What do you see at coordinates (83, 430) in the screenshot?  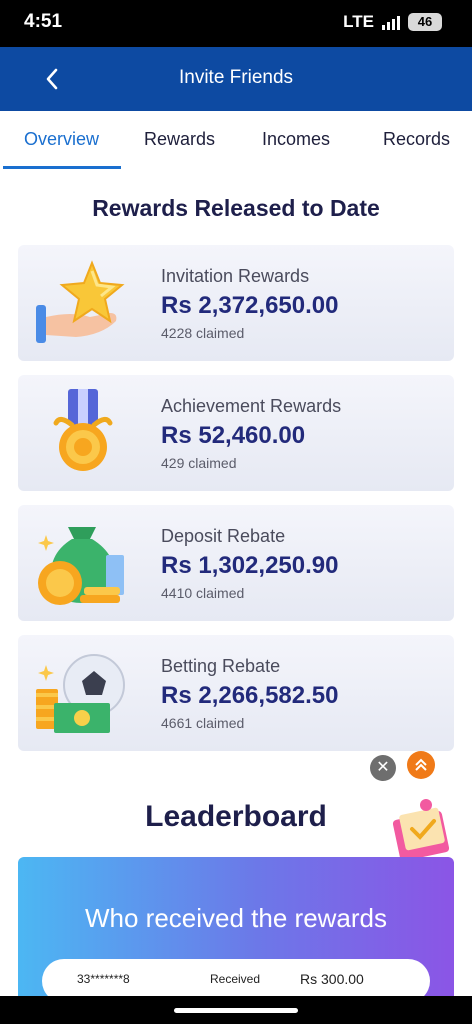 I see `medal-icon` at bounding box center [83, 430].